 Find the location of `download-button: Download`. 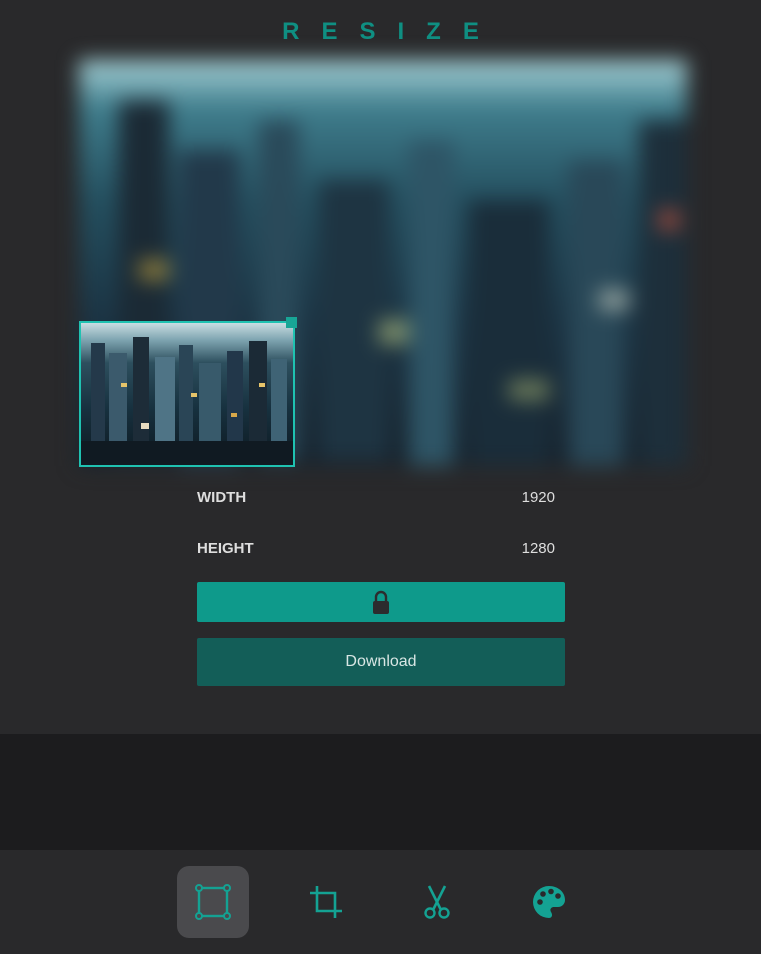

download-button: Download is located at coordinates (381, 662).